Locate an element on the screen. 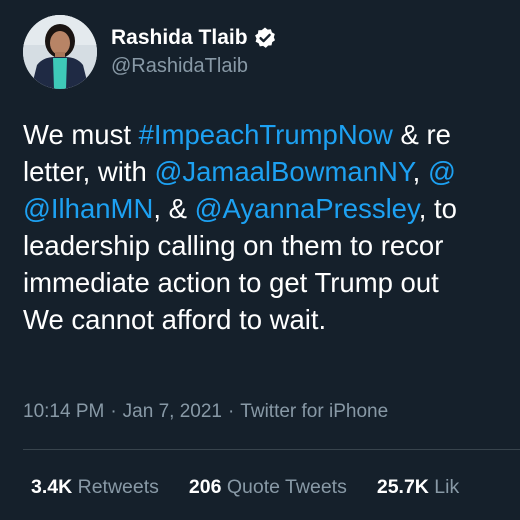 The width and height of the screenshot is (520, 520). tweet-meta: 10:14 PM · Jan 7, 2021 · Twitter for iPhone is located at coordinates (205, 412).